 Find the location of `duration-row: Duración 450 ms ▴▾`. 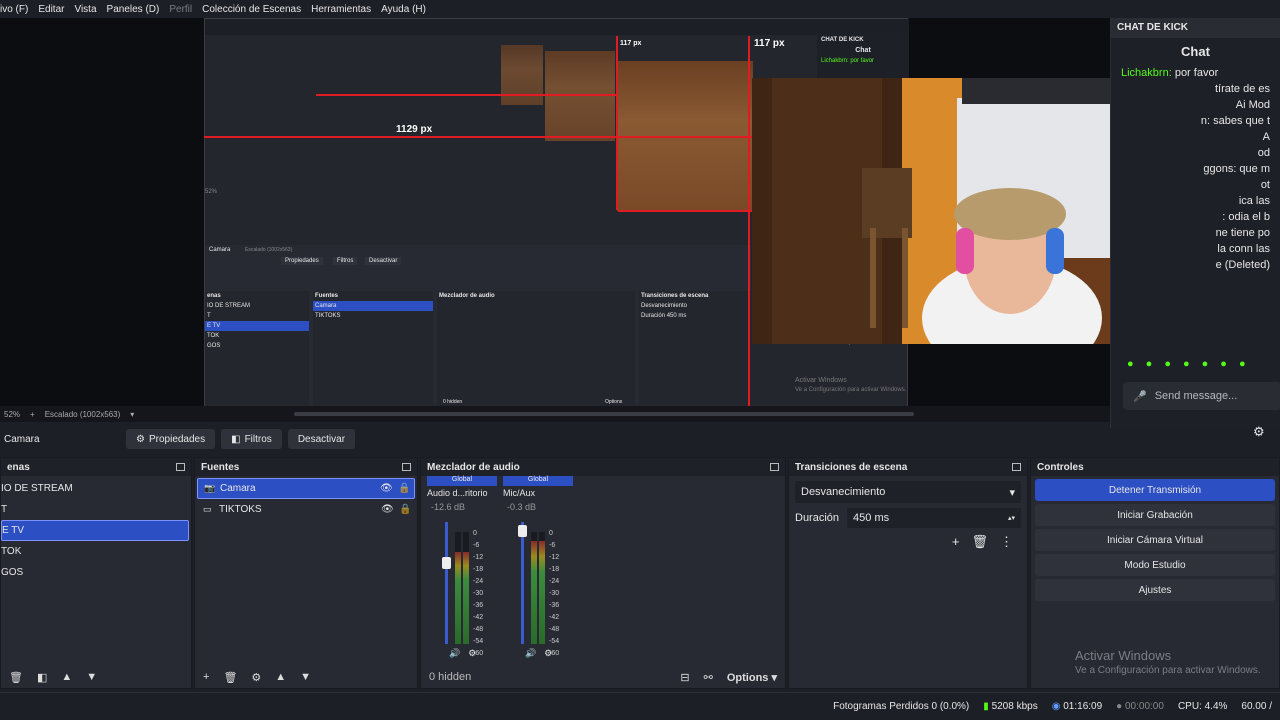

duration-row: Duración 450 ms ▴▾ is located at coordinates (908, 518).